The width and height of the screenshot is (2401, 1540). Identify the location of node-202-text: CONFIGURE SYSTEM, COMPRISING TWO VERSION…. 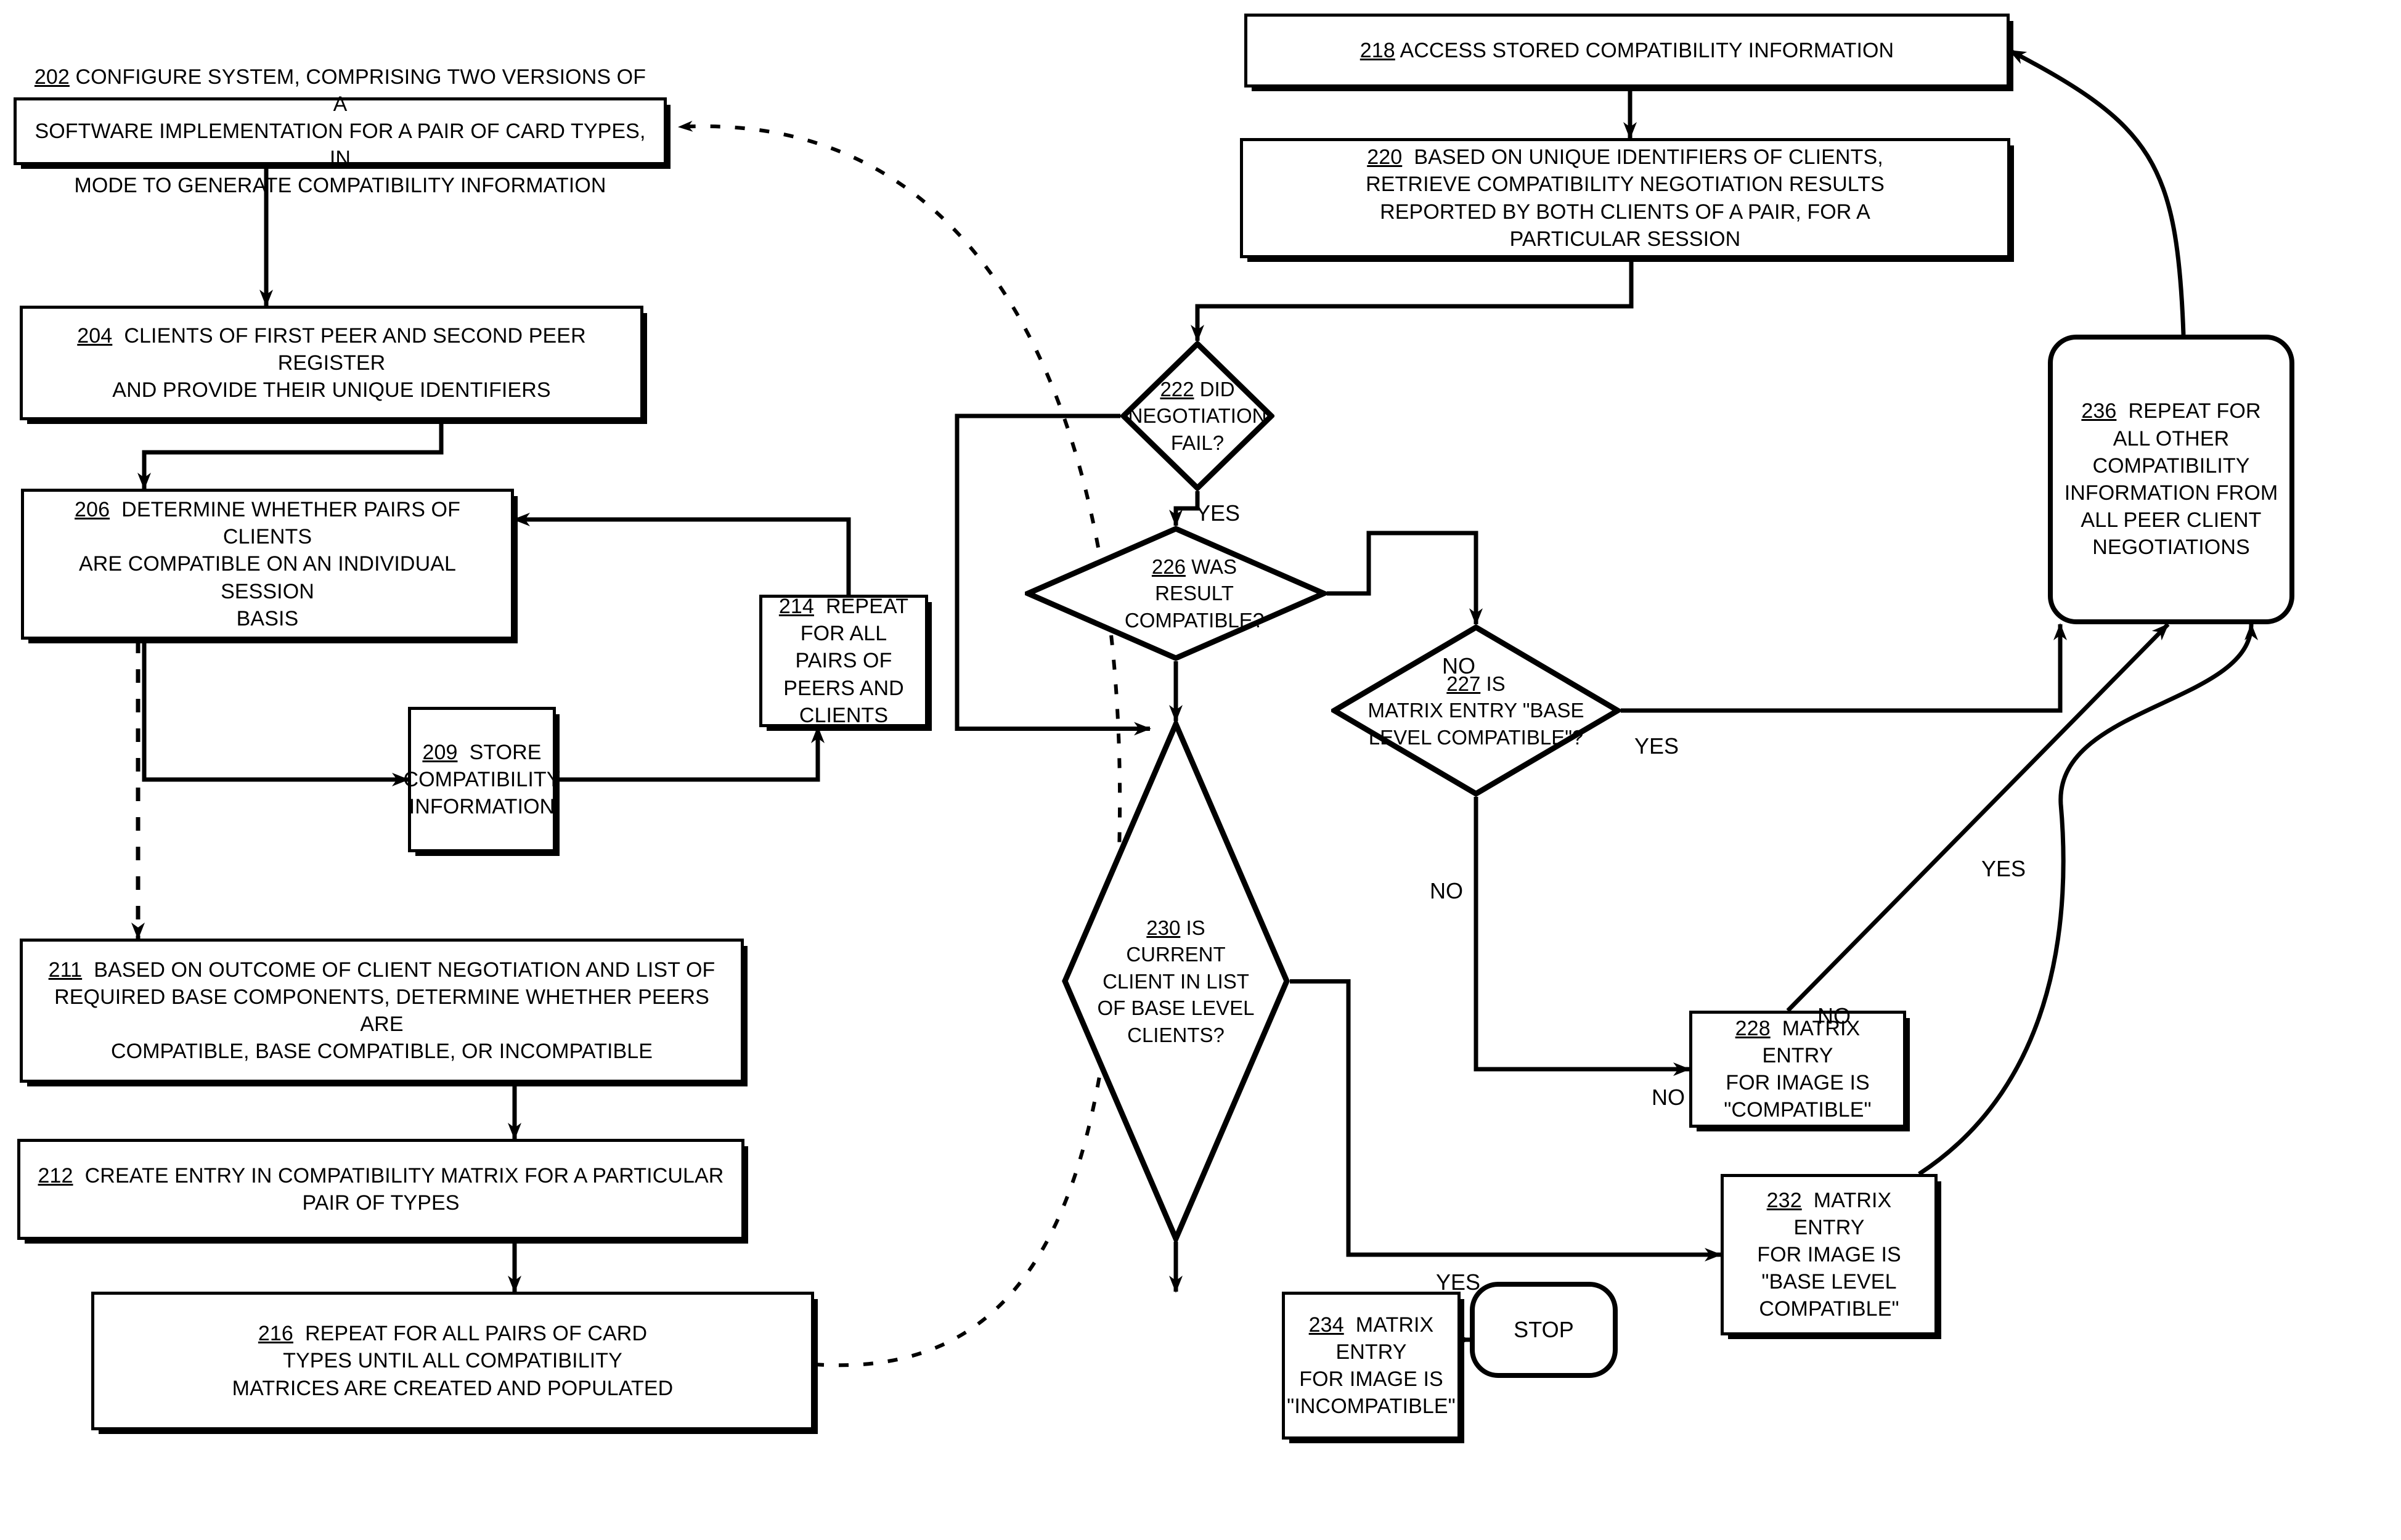
(341, 132).